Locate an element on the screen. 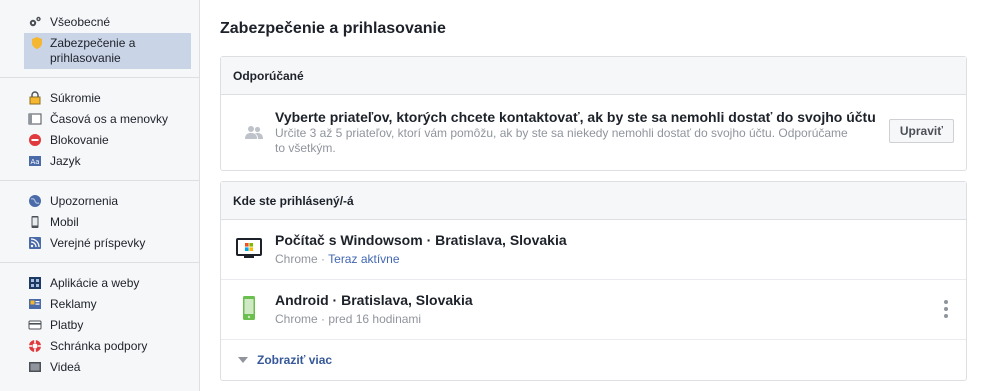 The width and height of the screenshot is (1000, 391). sidebar-item-security: Zabezpečenie a prihlasovanie is located at coordinates (107, 51).